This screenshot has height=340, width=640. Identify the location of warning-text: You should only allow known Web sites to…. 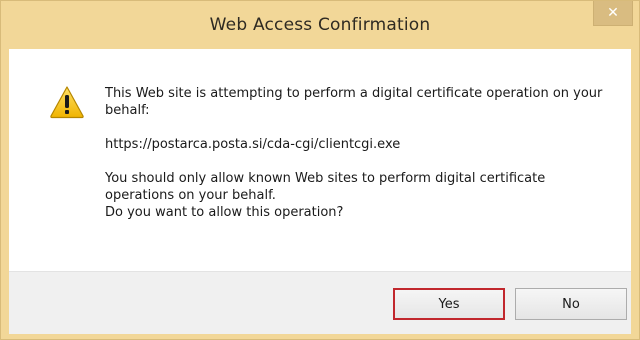
(325, 187).